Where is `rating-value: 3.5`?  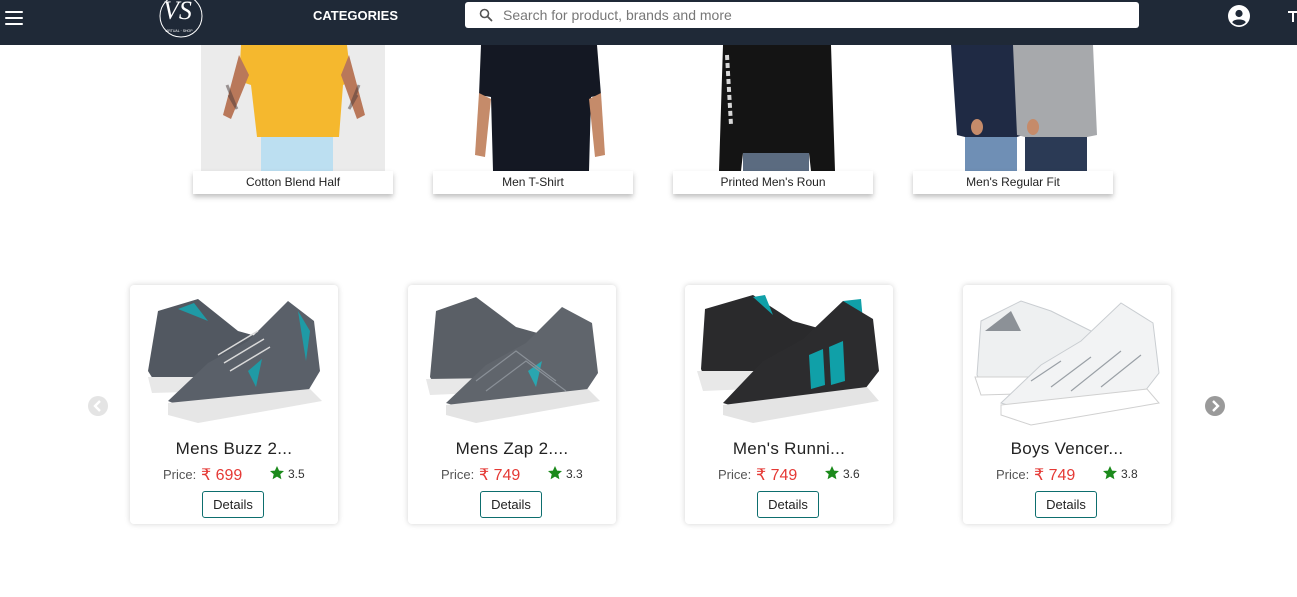 rating-value: 3.5 is located at coordinates (296, 474).